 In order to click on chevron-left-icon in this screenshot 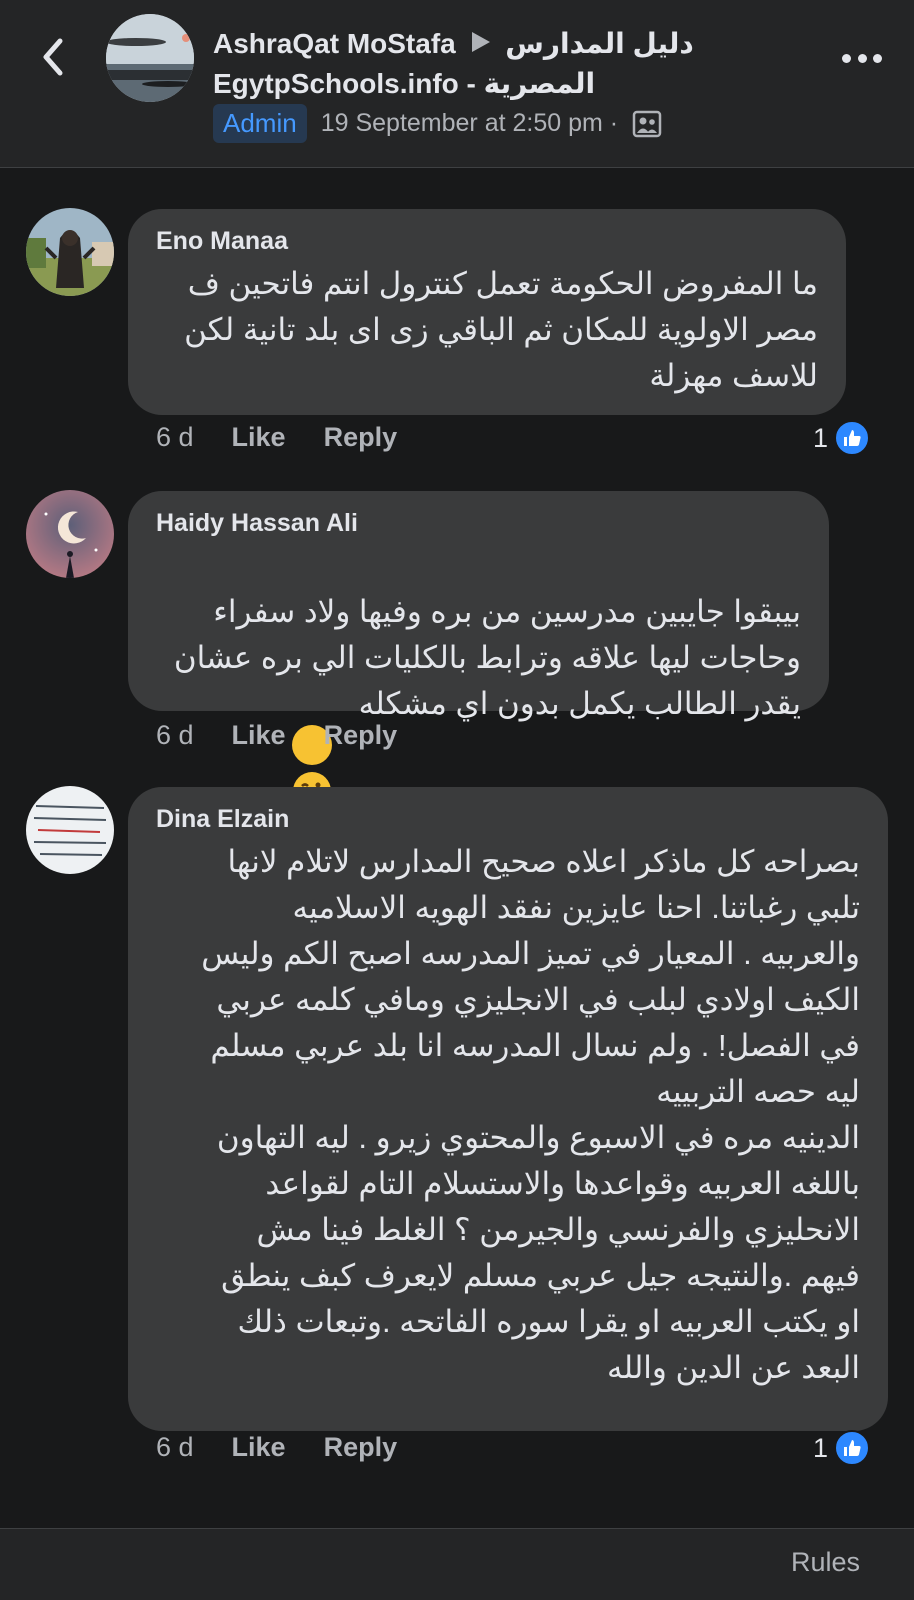, I will do `click(53, 57)`.